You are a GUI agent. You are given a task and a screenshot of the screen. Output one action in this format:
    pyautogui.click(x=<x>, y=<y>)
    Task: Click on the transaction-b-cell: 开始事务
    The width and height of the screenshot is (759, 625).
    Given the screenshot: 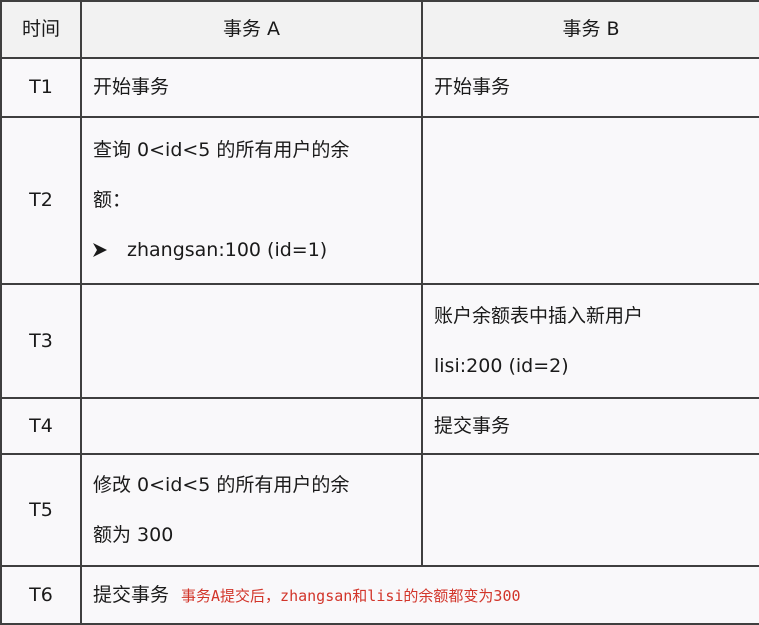 What is the action you would take?
    pyautogui.click(x=590, y=87)
    